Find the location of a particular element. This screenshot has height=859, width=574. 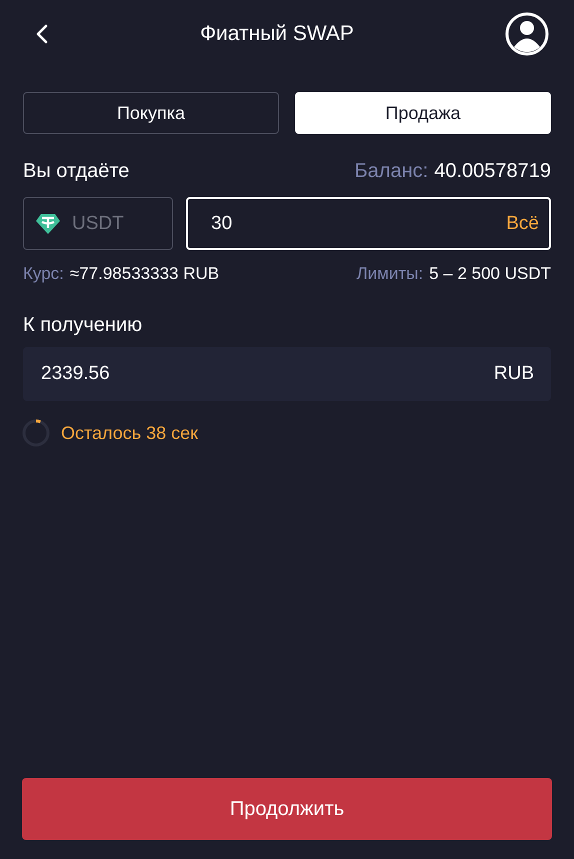

mode-tab: Продажа is located at coordinates (423, 113).